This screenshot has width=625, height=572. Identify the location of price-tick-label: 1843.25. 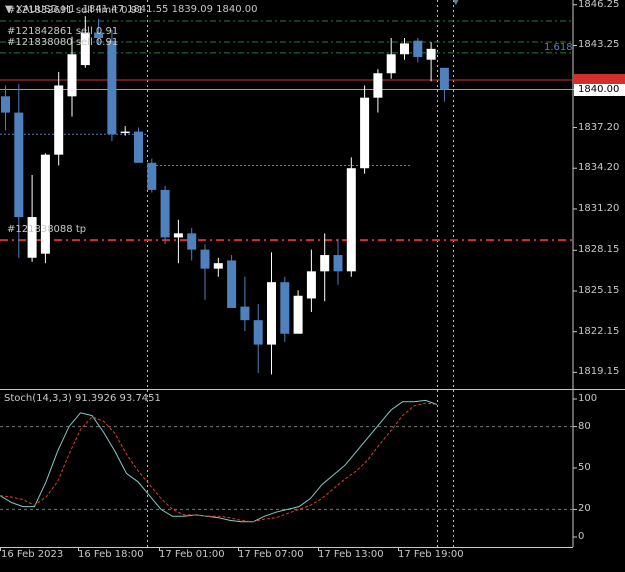
(599, 45).